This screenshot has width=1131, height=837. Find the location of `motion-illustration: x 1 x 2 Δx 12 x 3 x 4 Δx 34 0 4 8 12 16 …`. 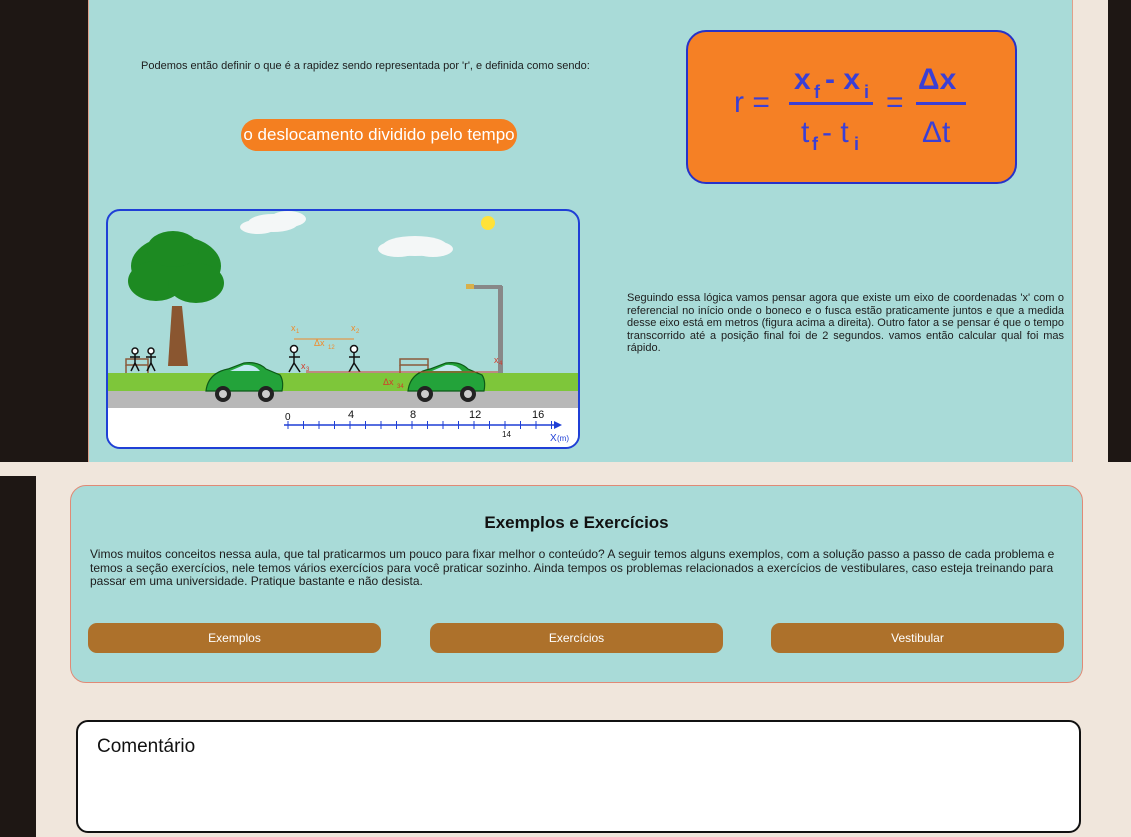

motion-illustration: x 1 x 2 Δx 12 x 3 x 4 Δx 34 0 4 8 12 16 … is located at coordinates (343, 329).